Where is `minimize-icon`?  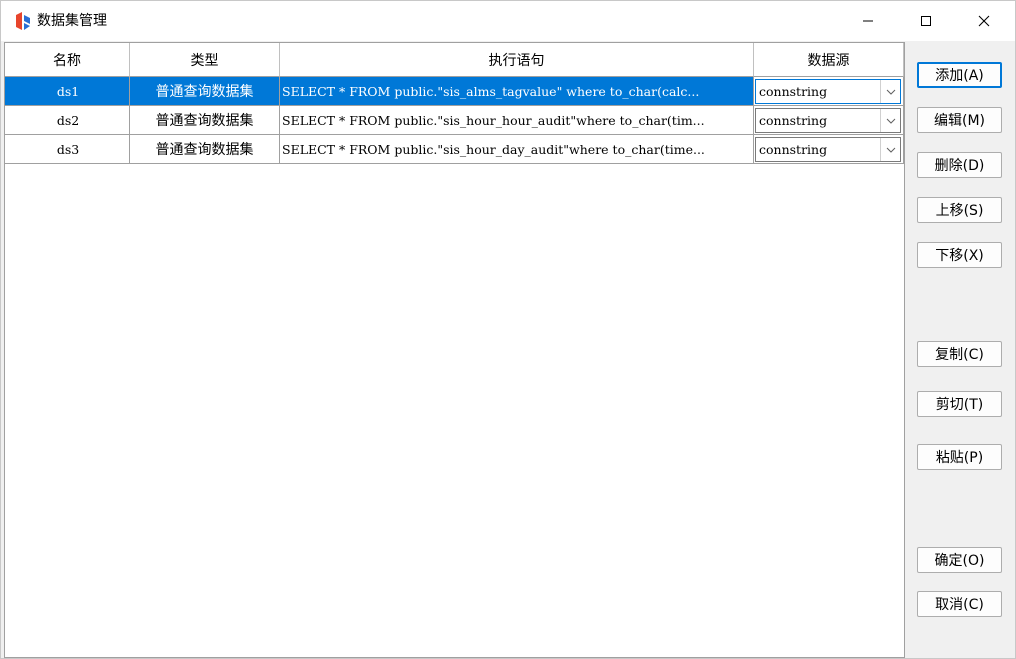
minimize-icon is located at coordinates (868, 21).